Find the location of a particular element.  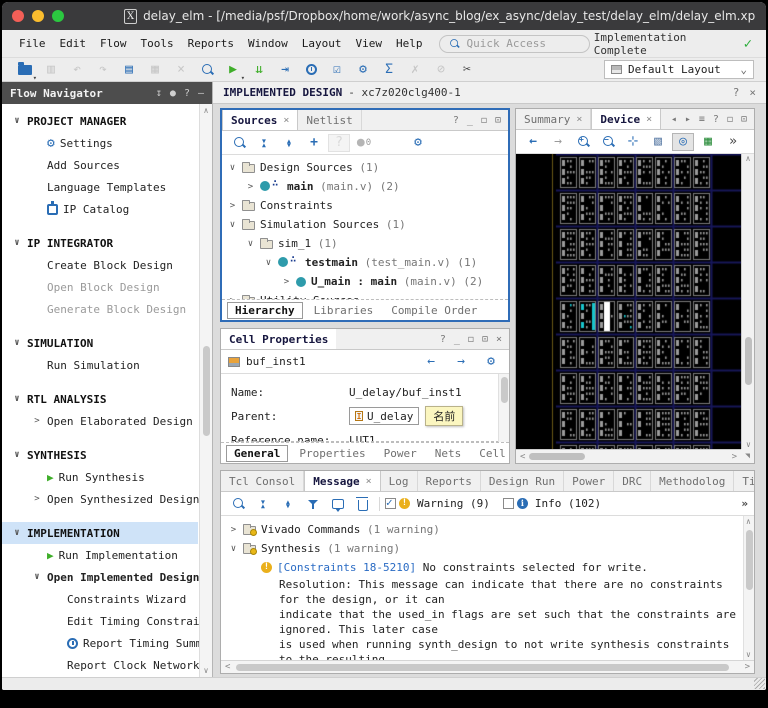

tree-item-synthesis: ∨ Synthesis (1 warning) is located at coordinates (489, 548).